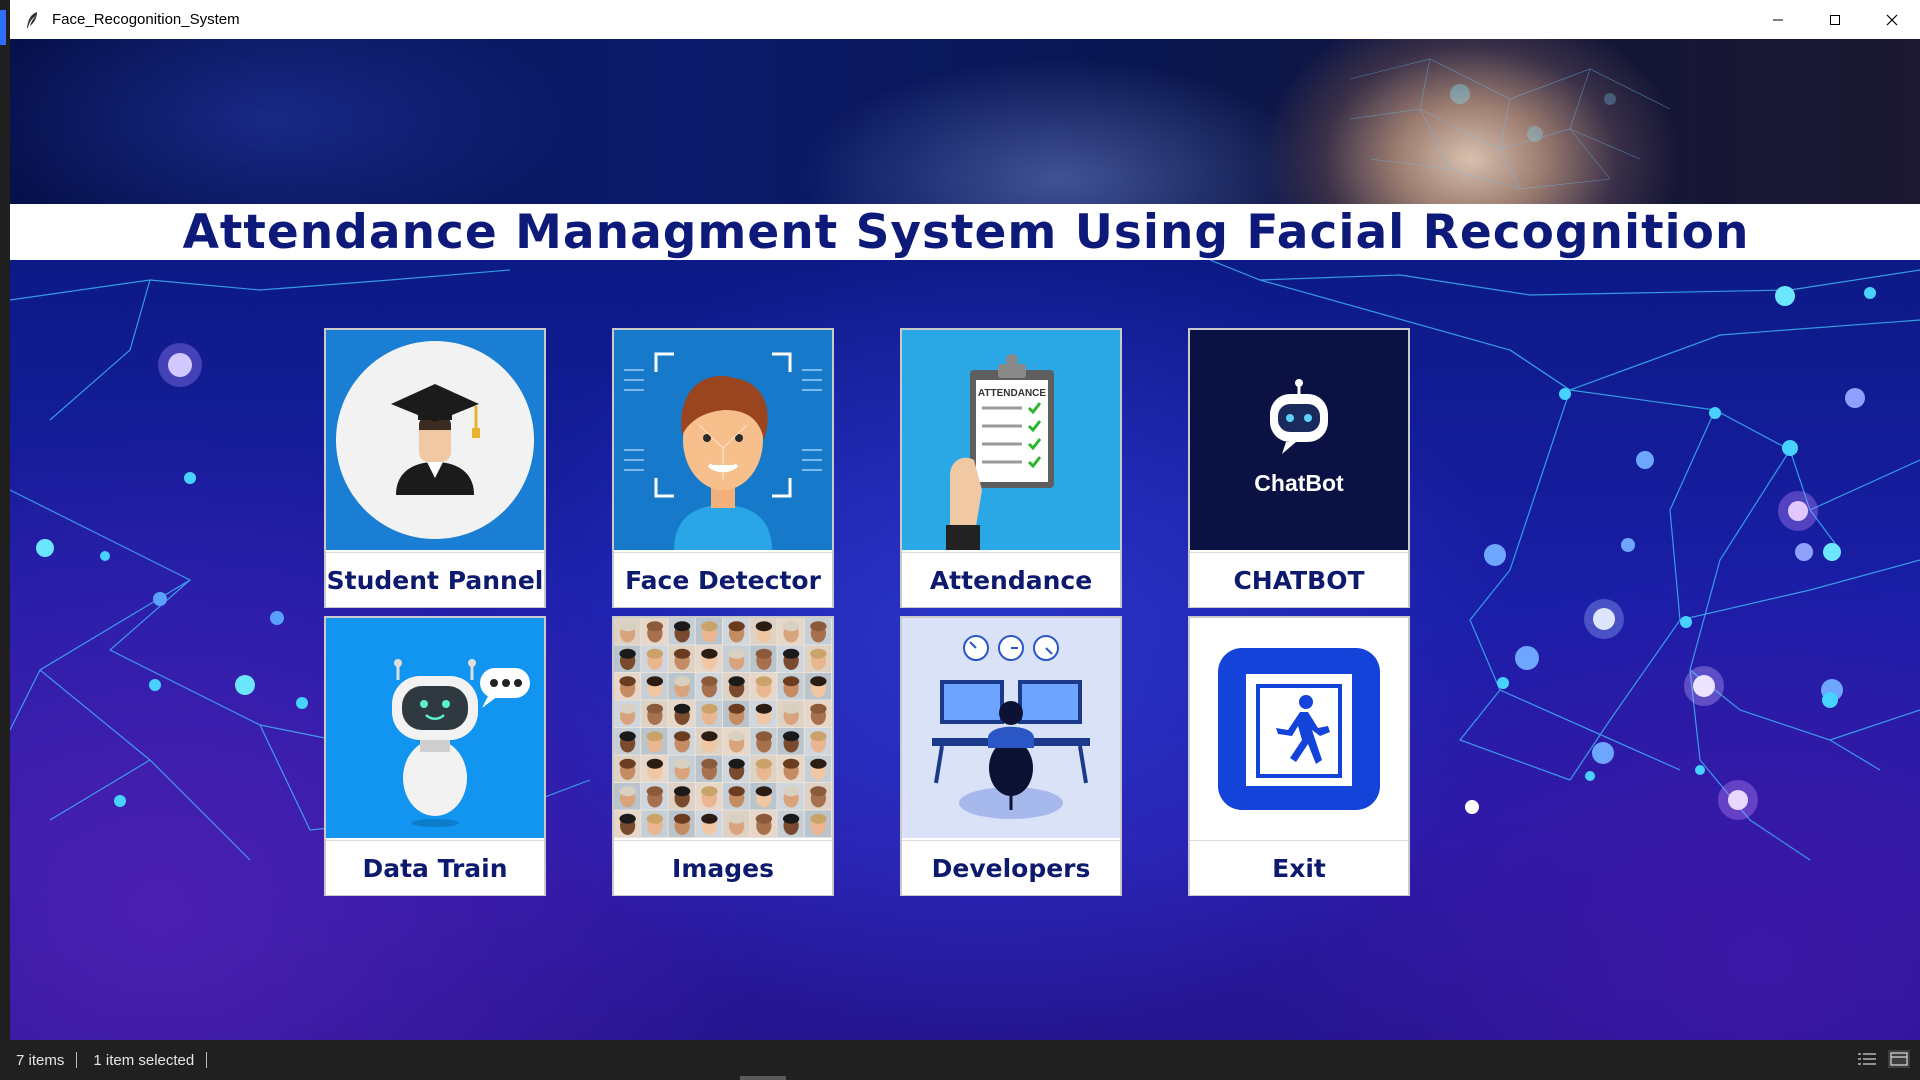 Image resolution: width=1920 pixels, height=1080 pixels. I want to click on exit-tile: Exit, so click(1299, 756).